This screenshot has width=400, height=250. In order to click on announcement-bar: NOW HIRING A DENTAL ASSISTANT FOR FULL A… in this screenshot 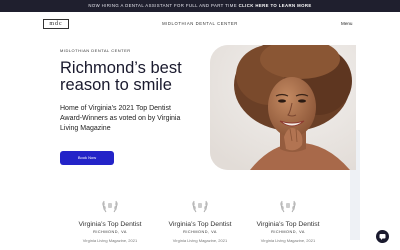, I will do `click(200, 6)`.